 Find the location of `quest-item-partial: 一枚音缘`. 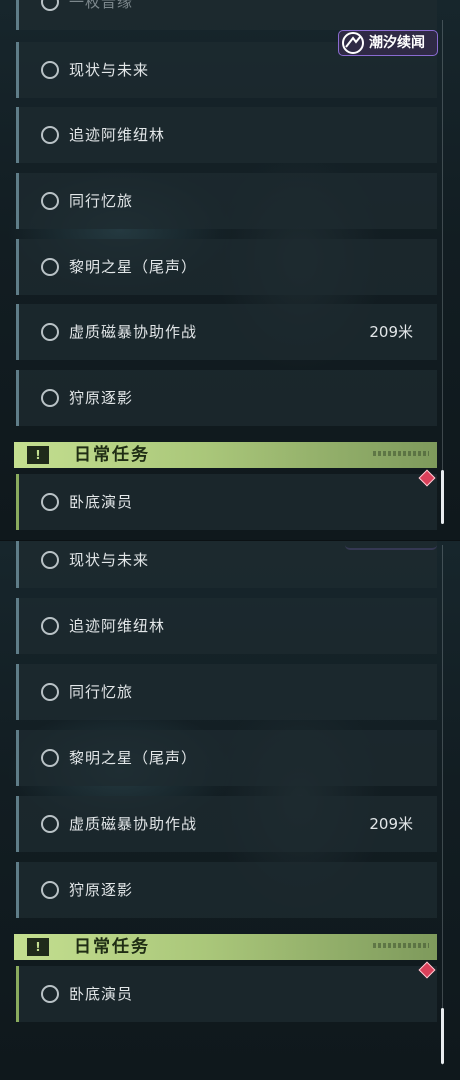

quest-item-partial: 一枚音缘 is located at coordinates (226, 15).